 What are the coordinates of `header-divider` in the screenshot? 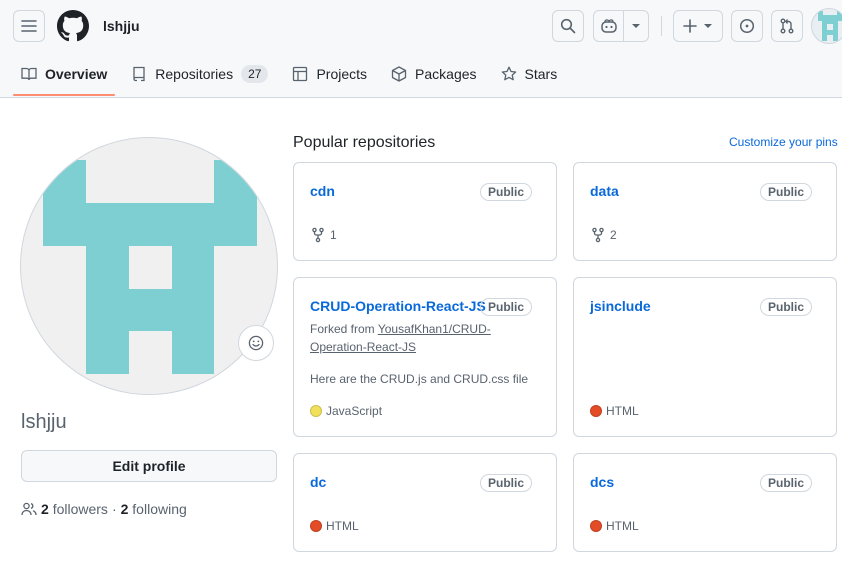 It's located at (661, 26).